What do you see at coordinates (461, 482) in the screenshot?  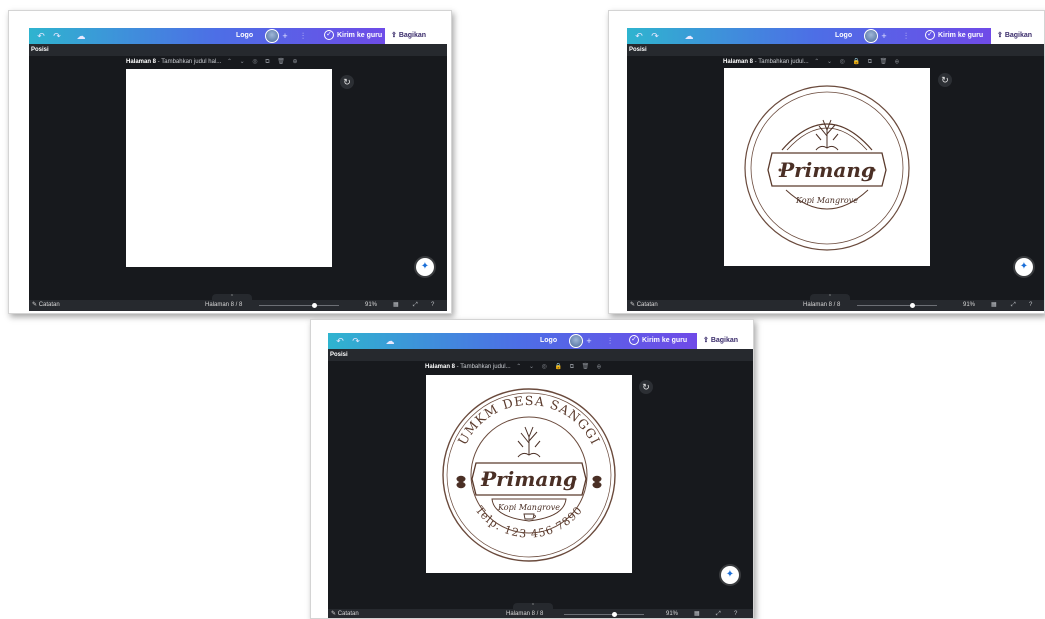 I see `coffee-bean-left-icon` at bounding box center [461, 482].